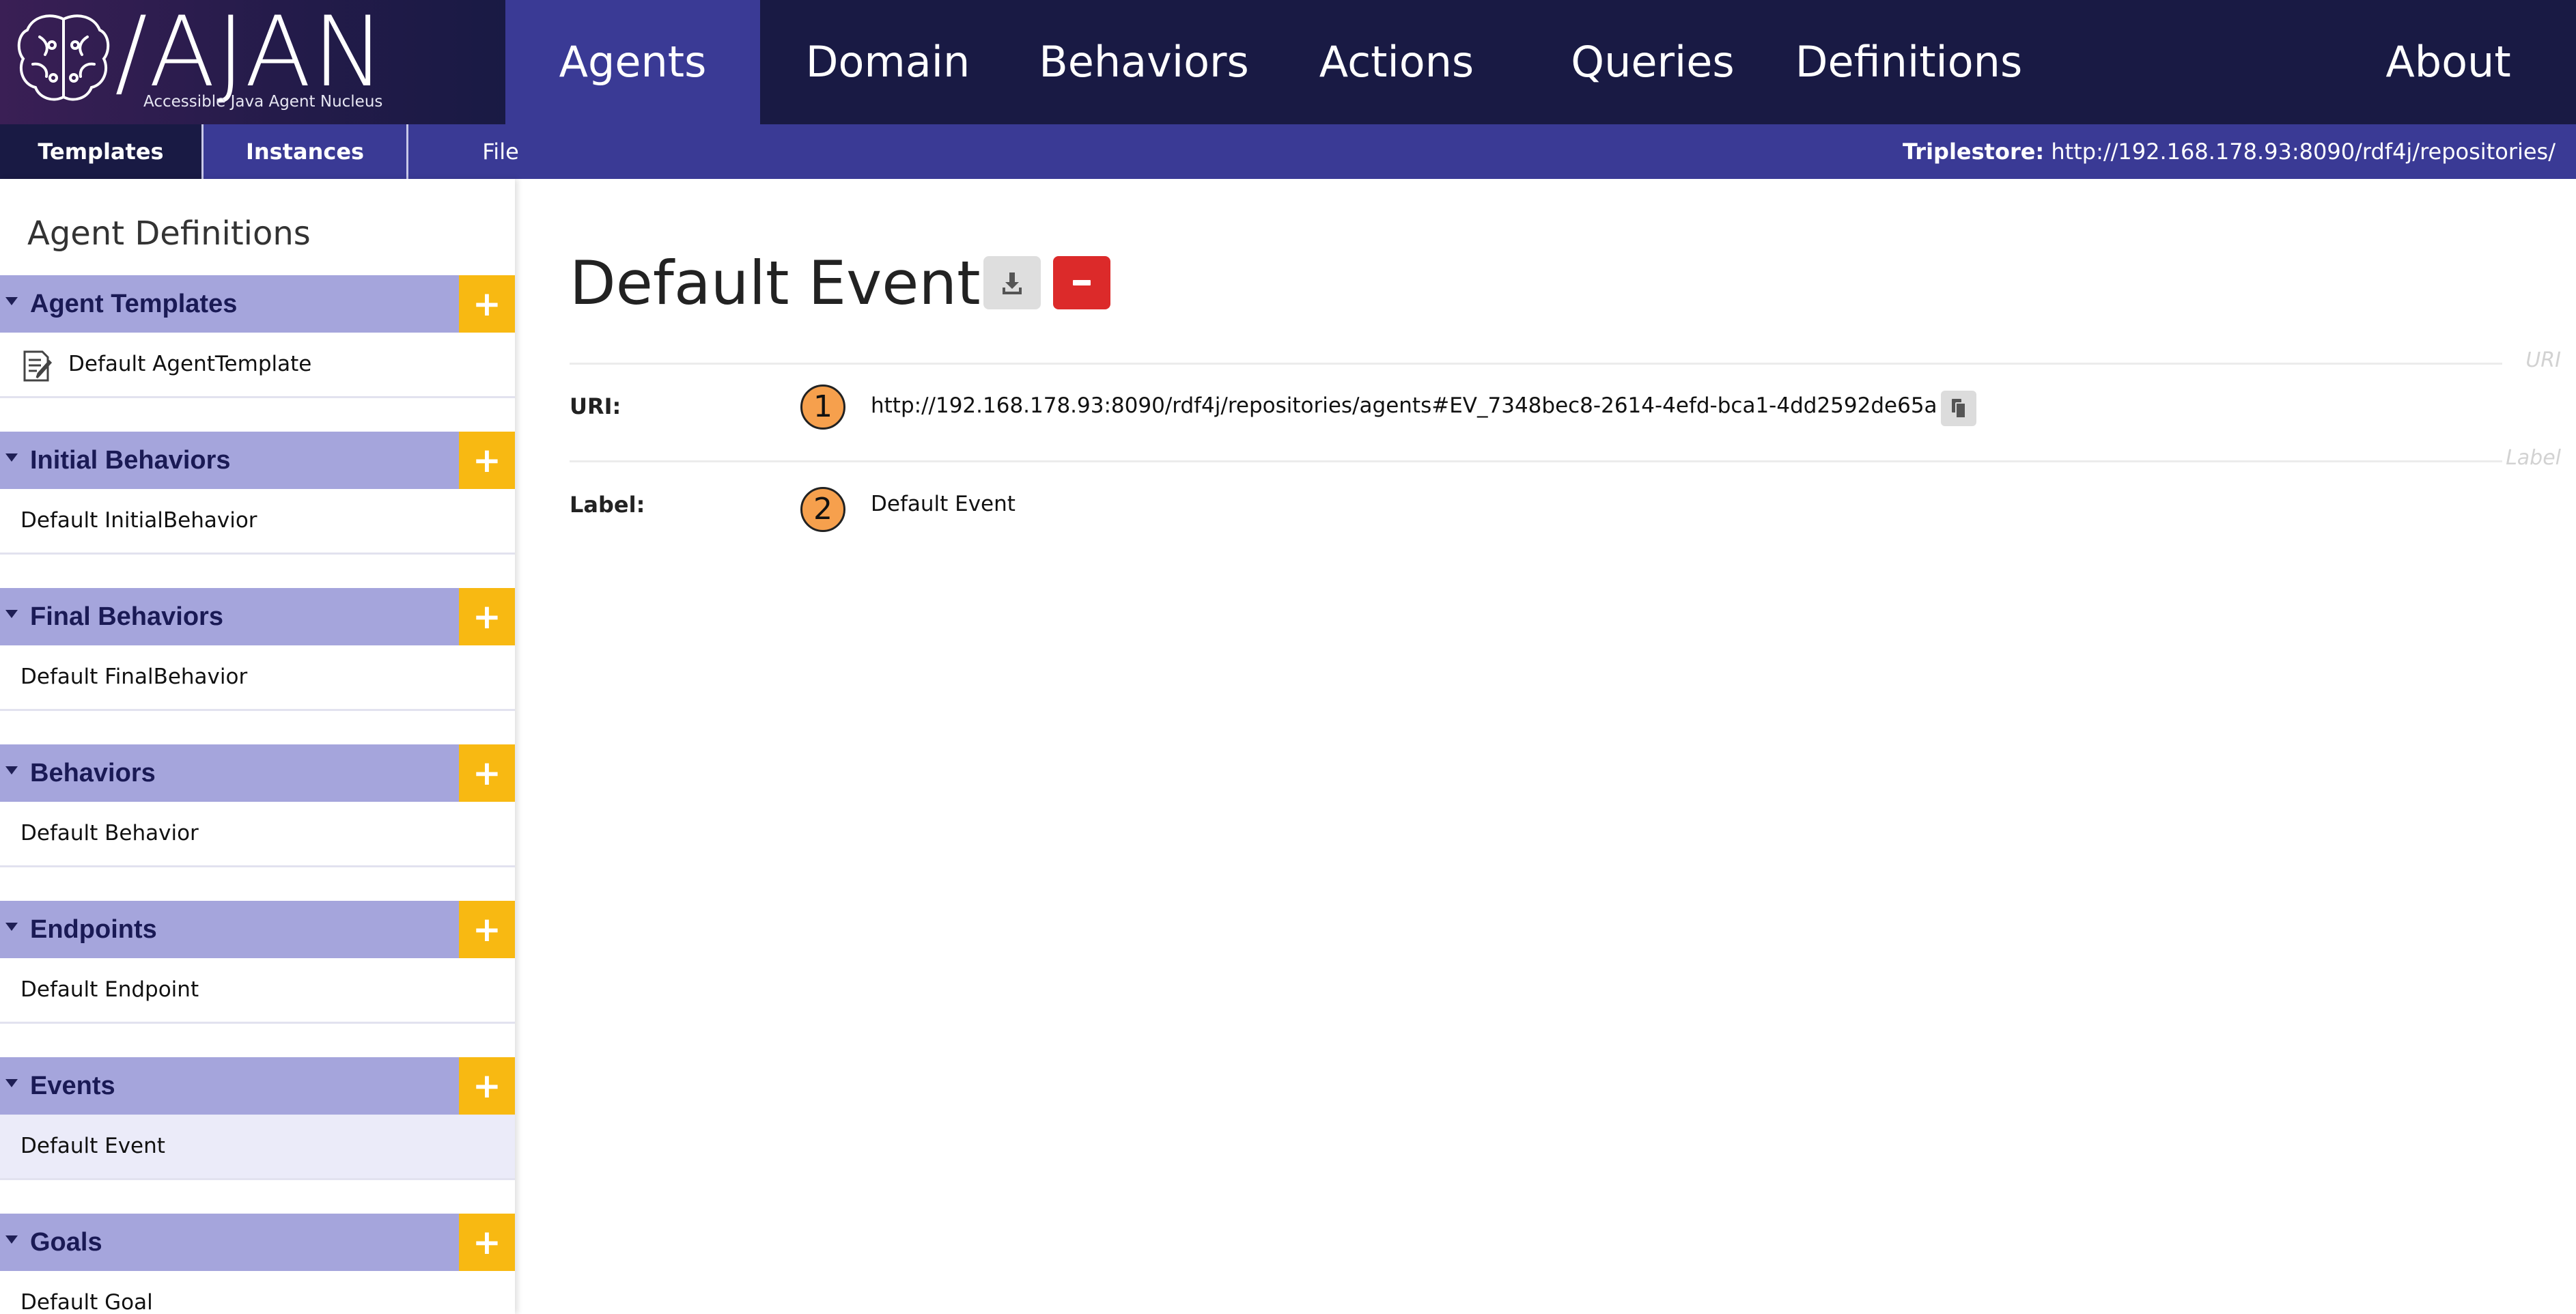  I want to click on page-title: Default Event, so click(775, 283).